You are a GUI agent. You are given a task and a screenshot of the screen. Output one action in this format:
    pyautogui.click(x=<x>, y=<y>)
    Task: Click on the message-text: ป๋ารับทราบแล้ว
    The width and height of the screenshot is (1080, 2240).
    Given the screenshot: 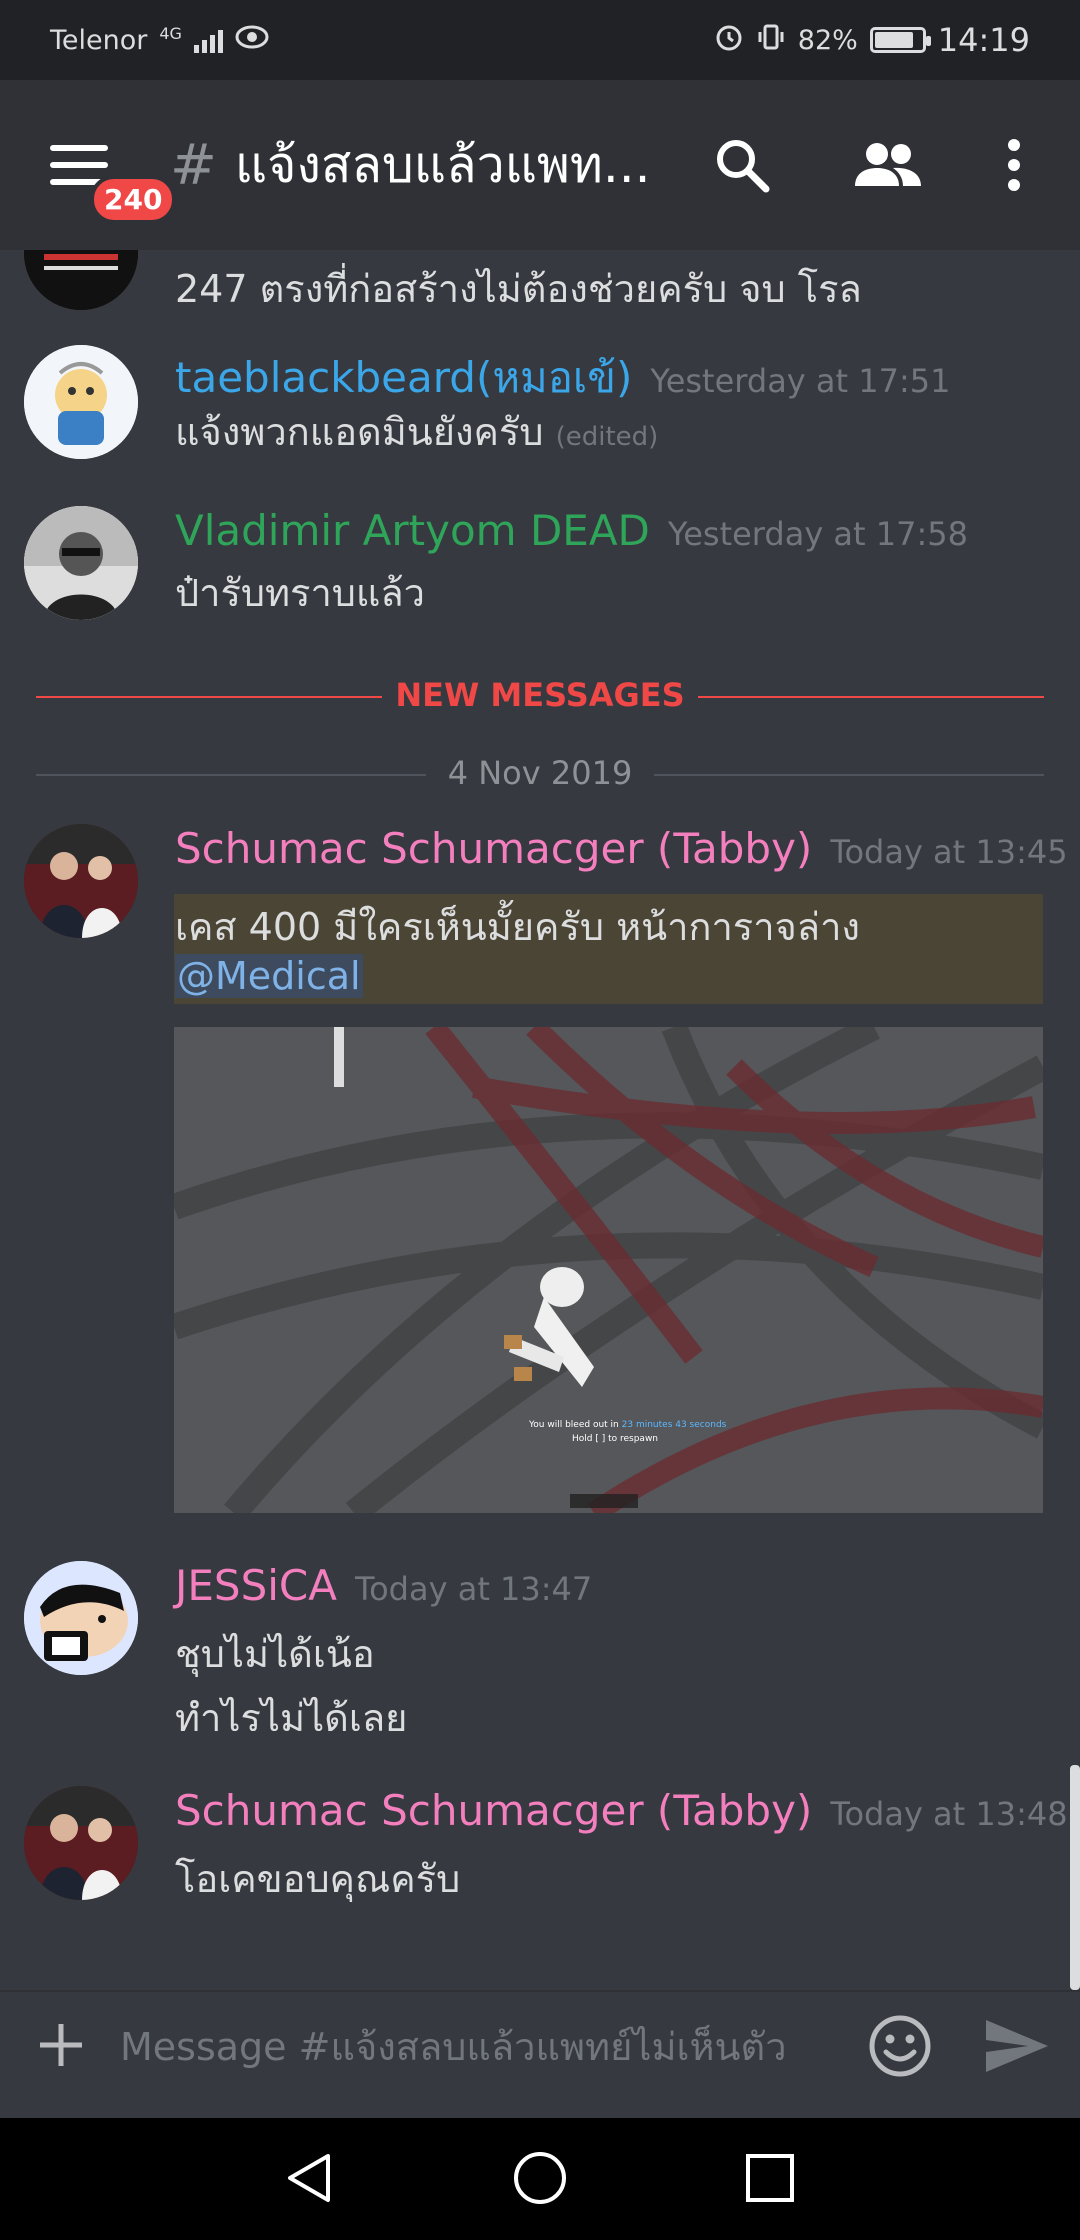 What is the action you would take?
    pyautogui.click(x=300, y=593)
    